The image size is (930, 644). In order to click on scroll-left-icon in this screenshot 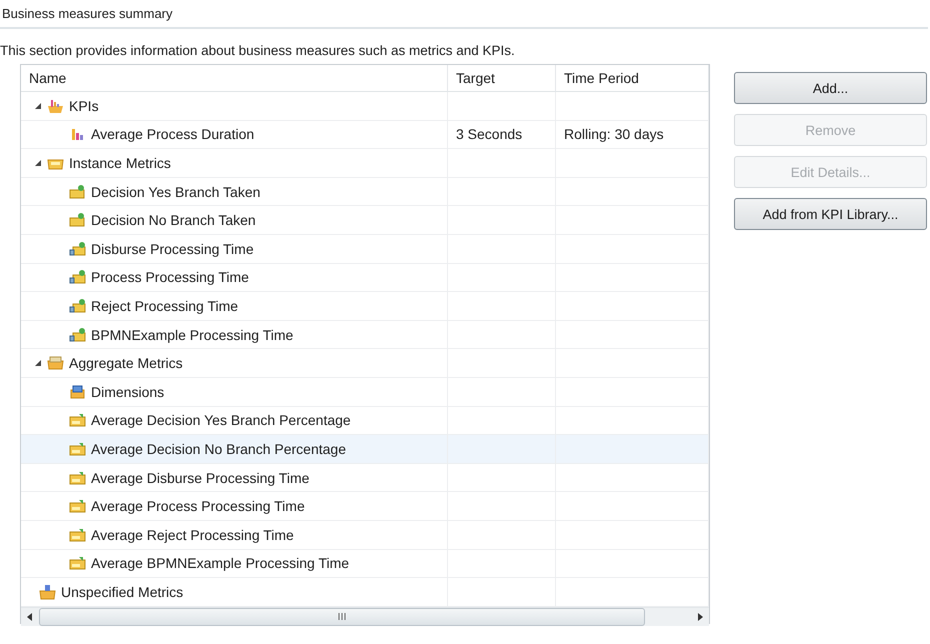, I will do `click(30, 616)`.